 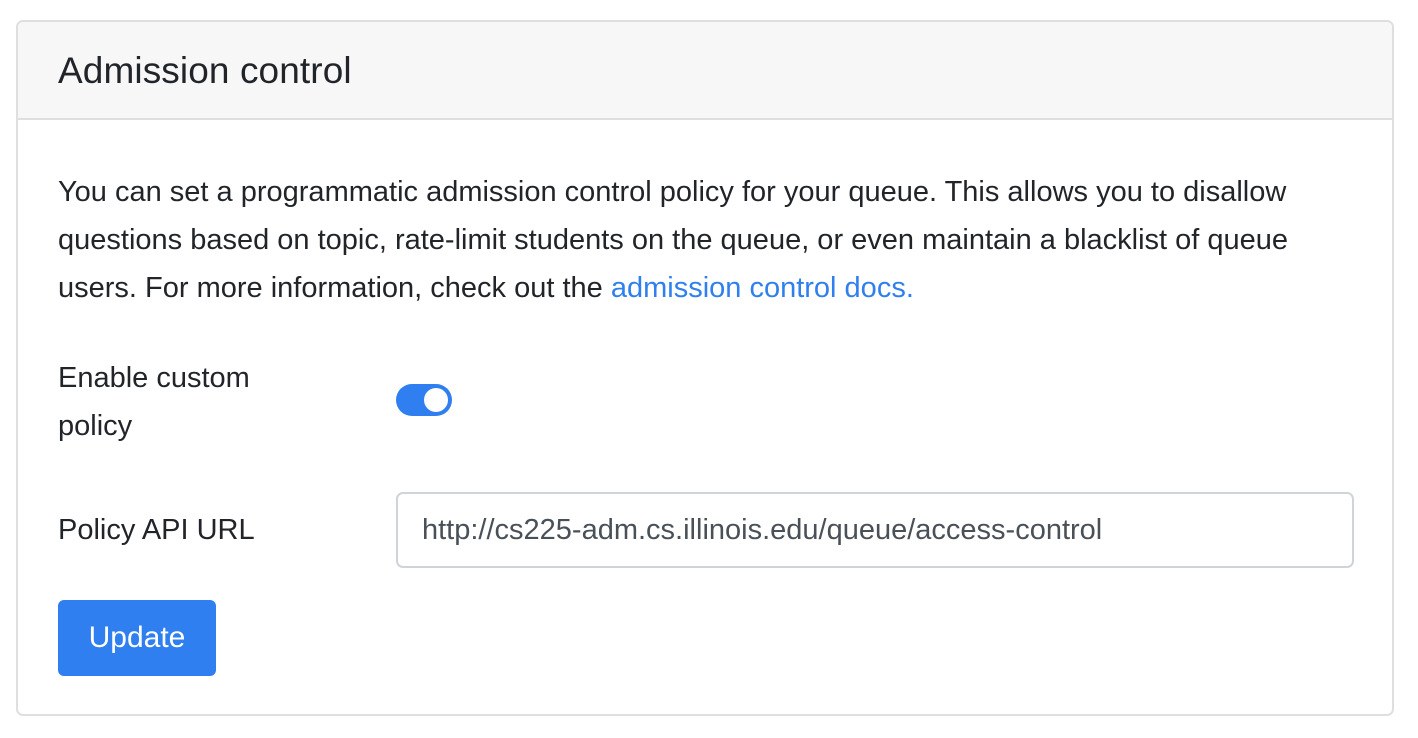 What do you see at coordinates (436, 400) in the screenshot?
I see `toggle-knob` at bounding box center [436, 400].